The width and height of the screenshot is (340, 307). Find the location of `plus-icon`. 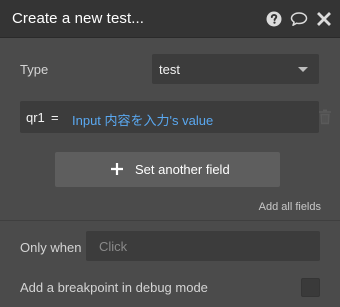

plus-icon is located at coordinates (117, 169).